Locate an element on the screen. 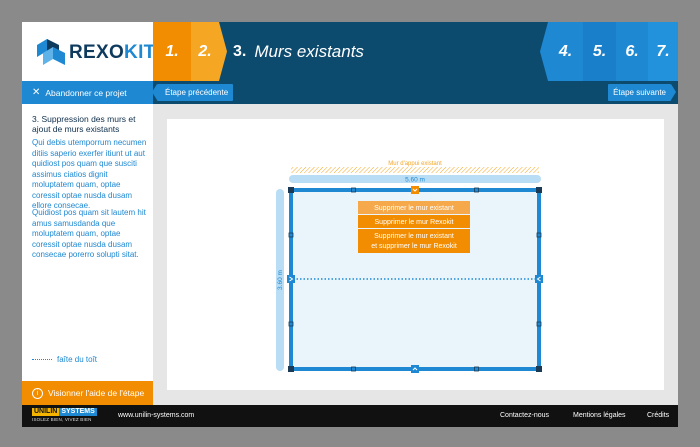  logo: REXOKIT is located at coordinates (89, 51).